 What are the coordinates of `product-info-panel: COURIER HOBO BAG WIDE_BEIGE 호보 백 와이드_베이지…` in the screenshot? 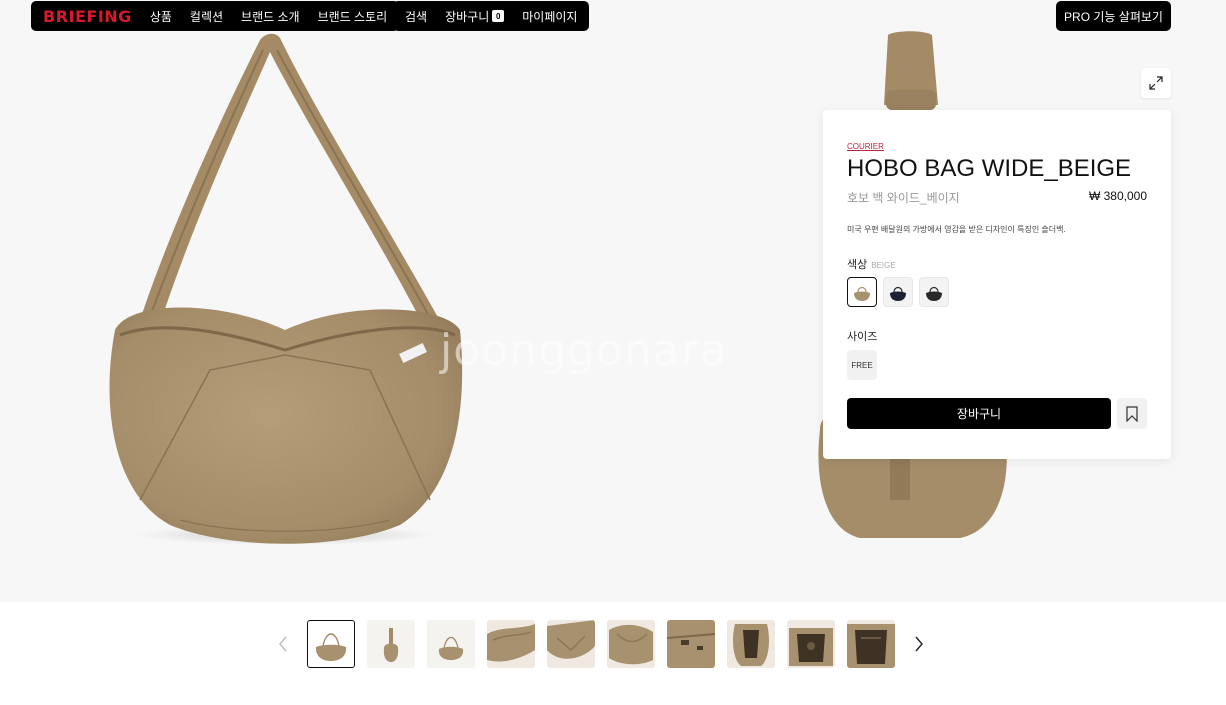 It's located at (997, 284).